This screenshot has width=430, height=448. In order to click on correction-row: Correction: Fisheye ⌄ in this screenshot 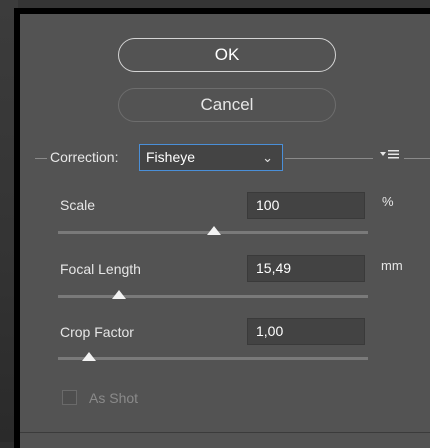, I will do `click(215, 158)`.